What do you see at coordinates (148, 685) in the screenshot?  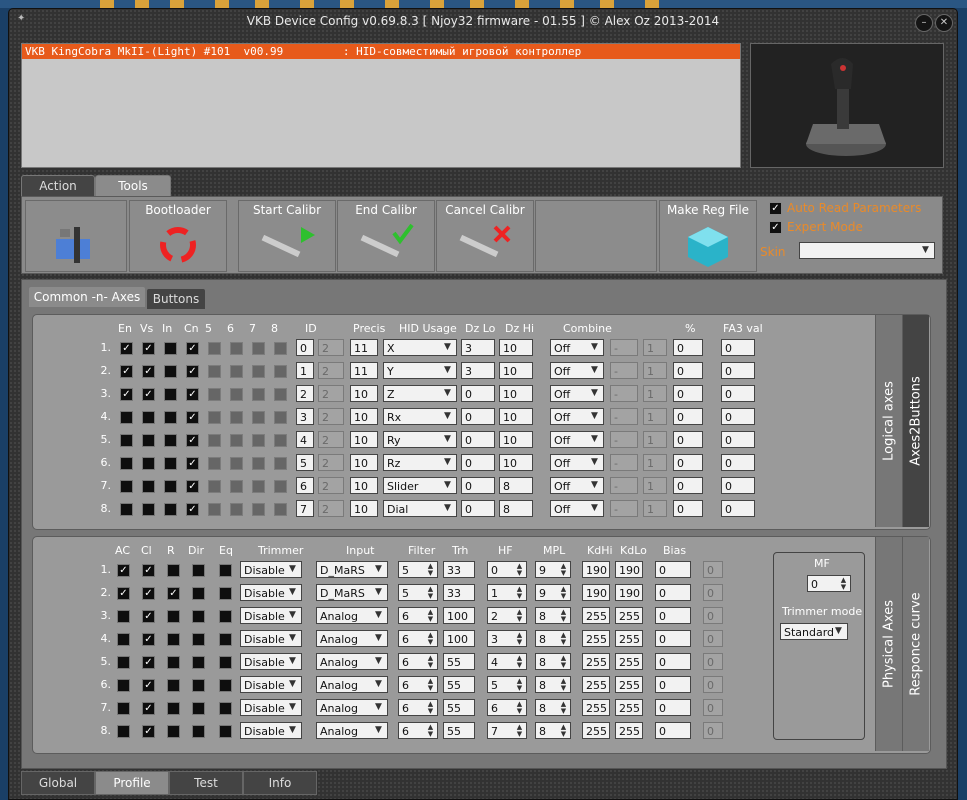 I see `cl-checkbox: ✓` at bounding box center [148, 685].